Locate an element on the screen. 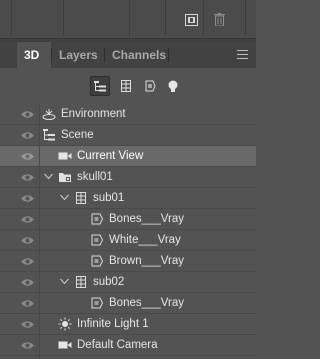  tree-row-label: White___Vray is located at coordinates (145, 240).